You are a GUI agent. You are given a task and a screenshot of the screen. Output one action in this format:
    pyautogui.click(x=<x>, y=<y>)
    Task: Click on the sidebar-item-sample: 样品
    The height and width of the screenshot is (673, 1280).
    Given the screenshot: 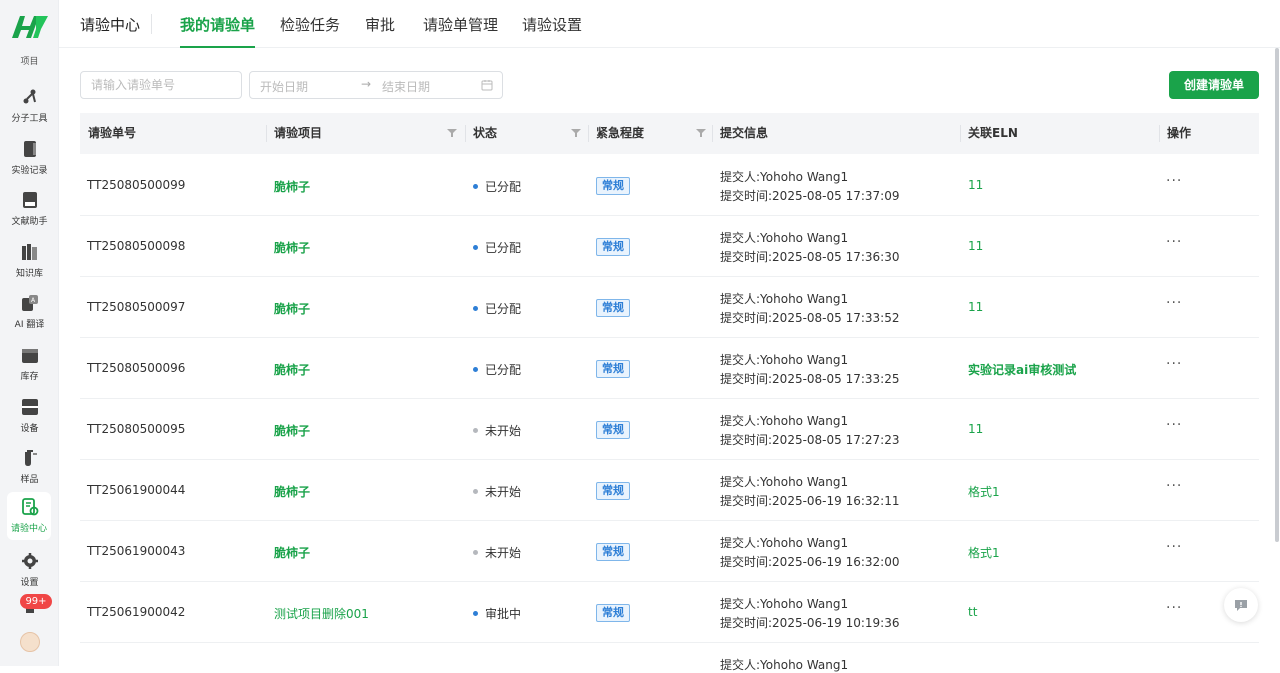 What is the action you would take?
    pyautogui.click(x=29, y=471)
    